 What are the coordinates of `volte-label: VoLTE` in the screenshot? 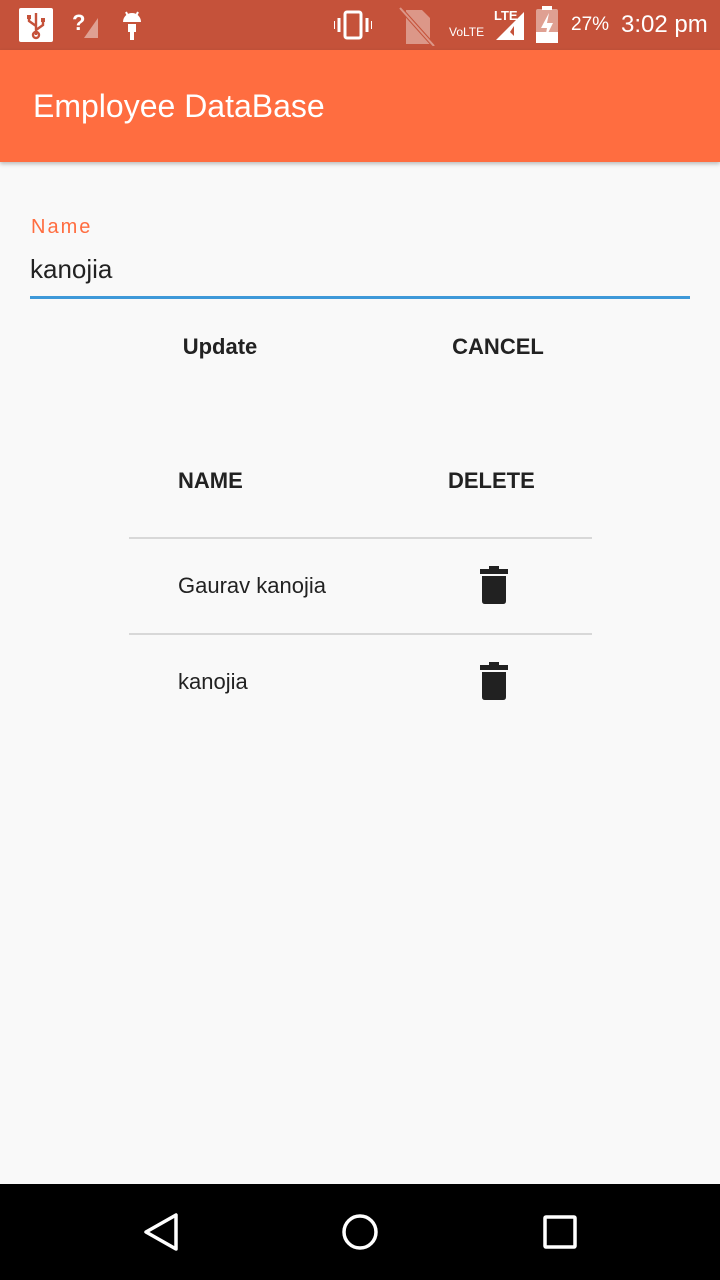 It's located at (467, 32).